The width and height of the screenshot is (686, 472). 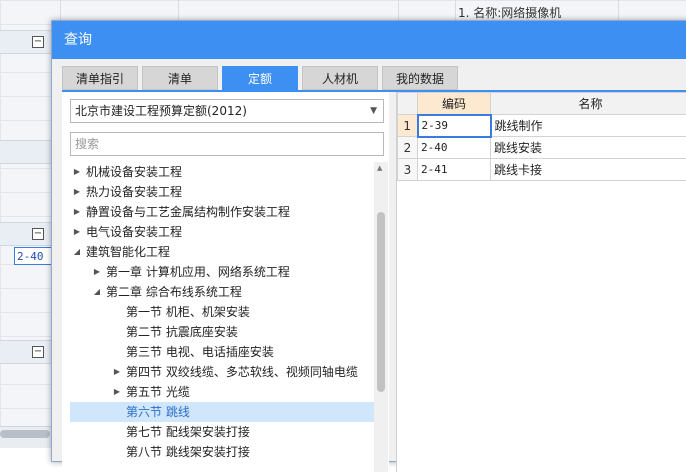 I want to click on table-row: 1 2-39 跳线制作, so click(x=542, y=126).